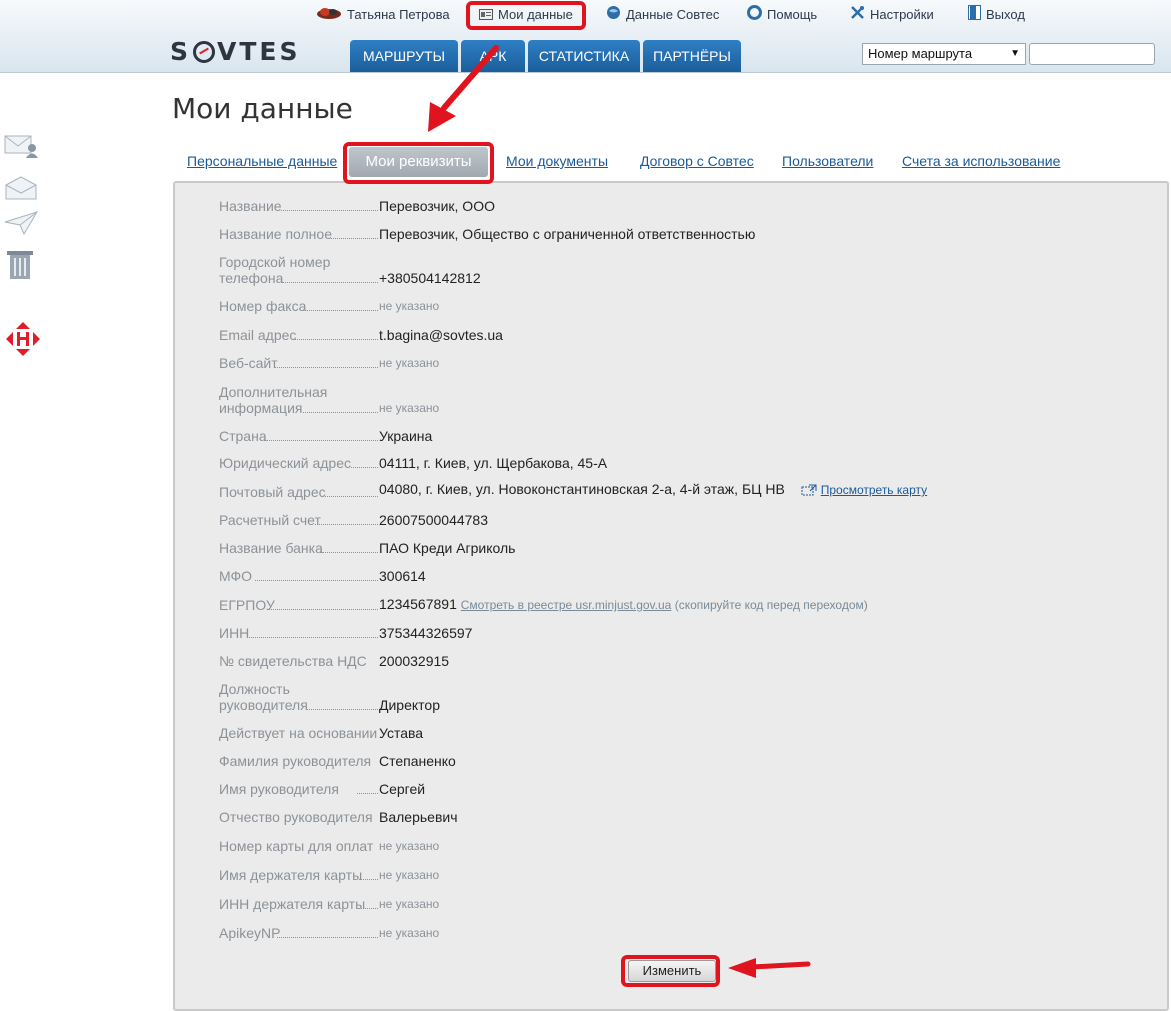  I want to click on registry-note: (скопируйте код перед переходом), so click(771, 605).